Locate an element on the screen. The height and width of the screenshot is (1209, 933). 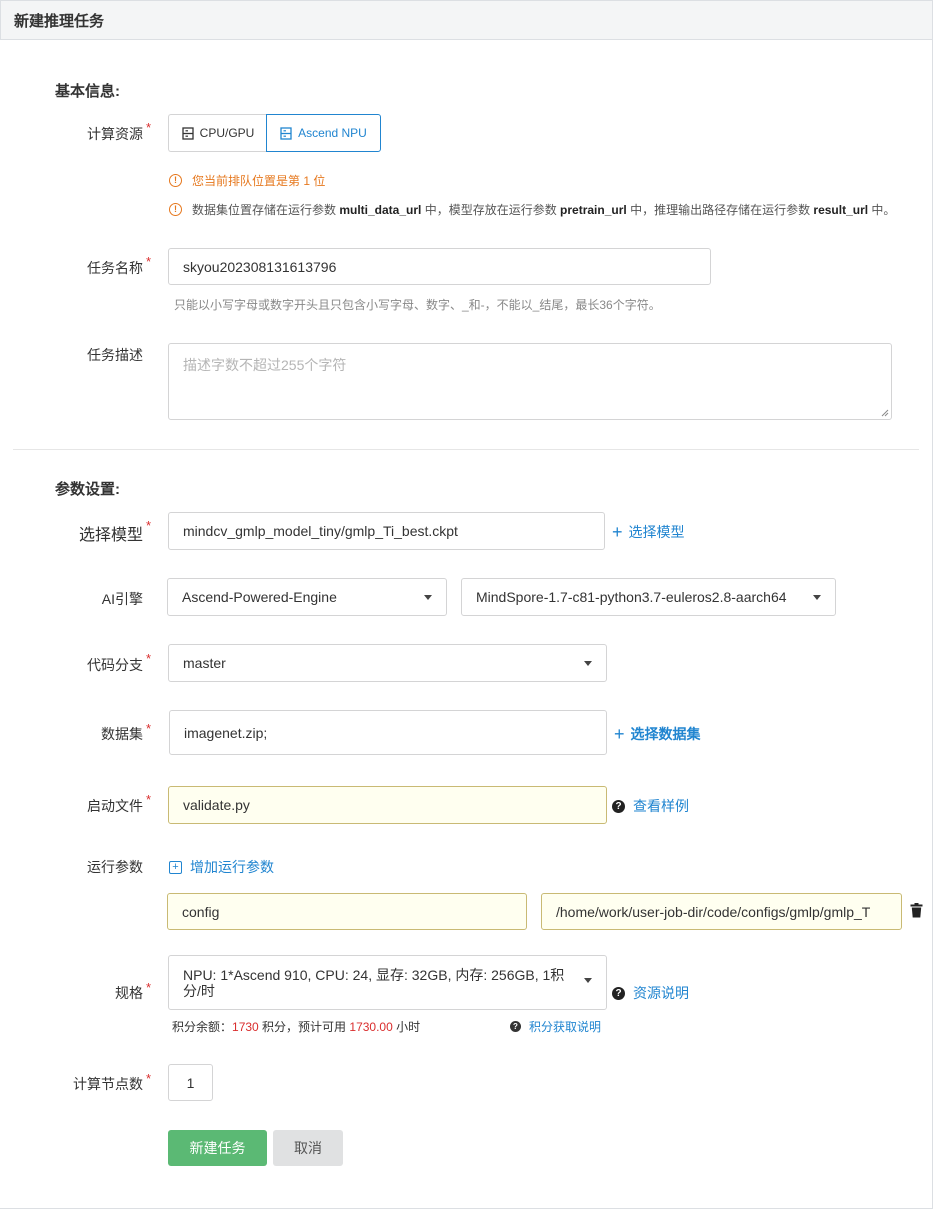
resource-option-cpu-gpu: CPU/GPU is located at coordinates (217, 133).